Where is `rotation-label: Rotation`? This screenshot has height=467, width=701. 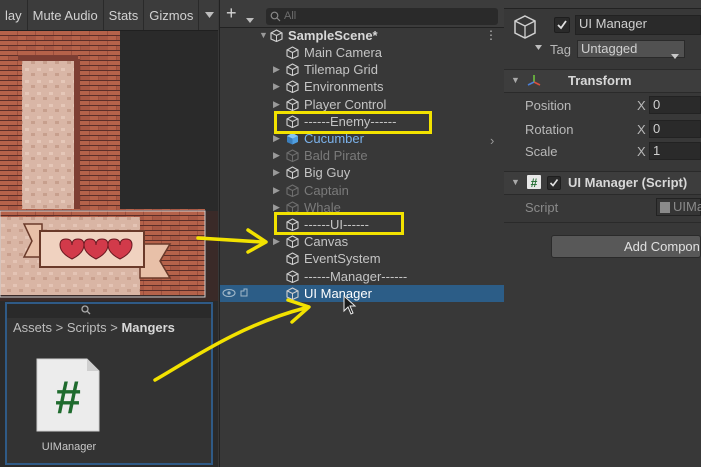
rotation-label: Rotation is located at coordinates (549, 129).